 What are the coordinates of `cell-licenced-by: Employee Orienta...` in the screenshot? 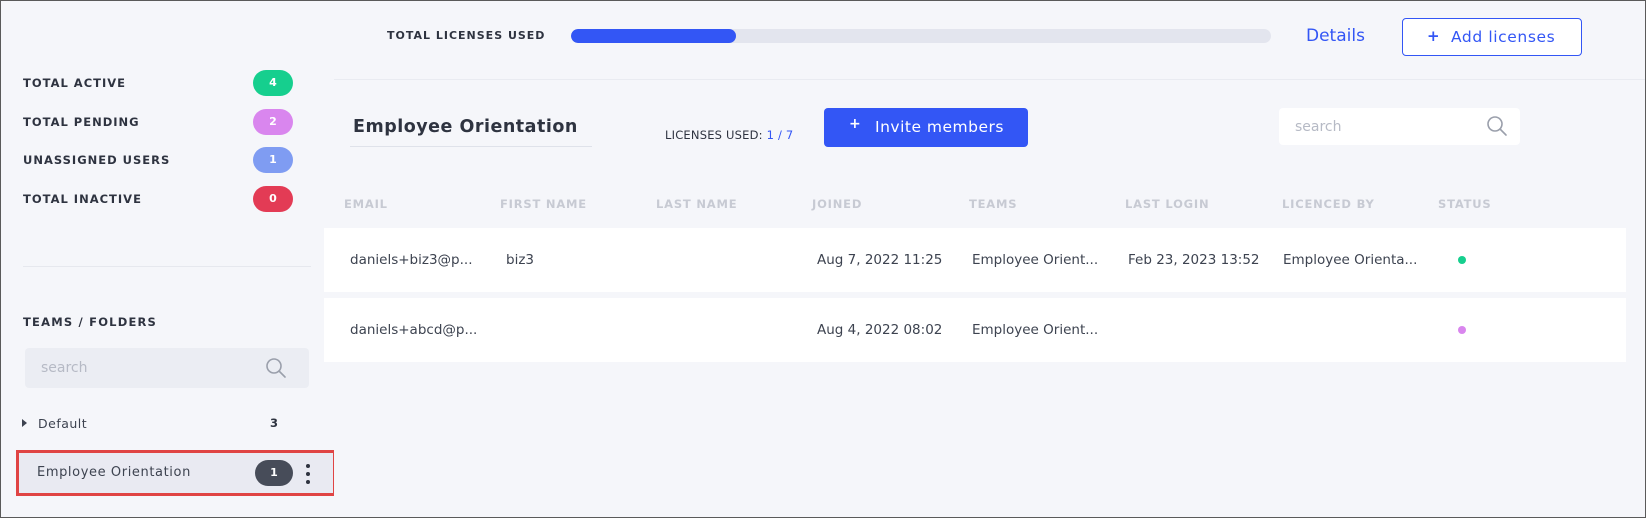 It's located at (1350, 260).